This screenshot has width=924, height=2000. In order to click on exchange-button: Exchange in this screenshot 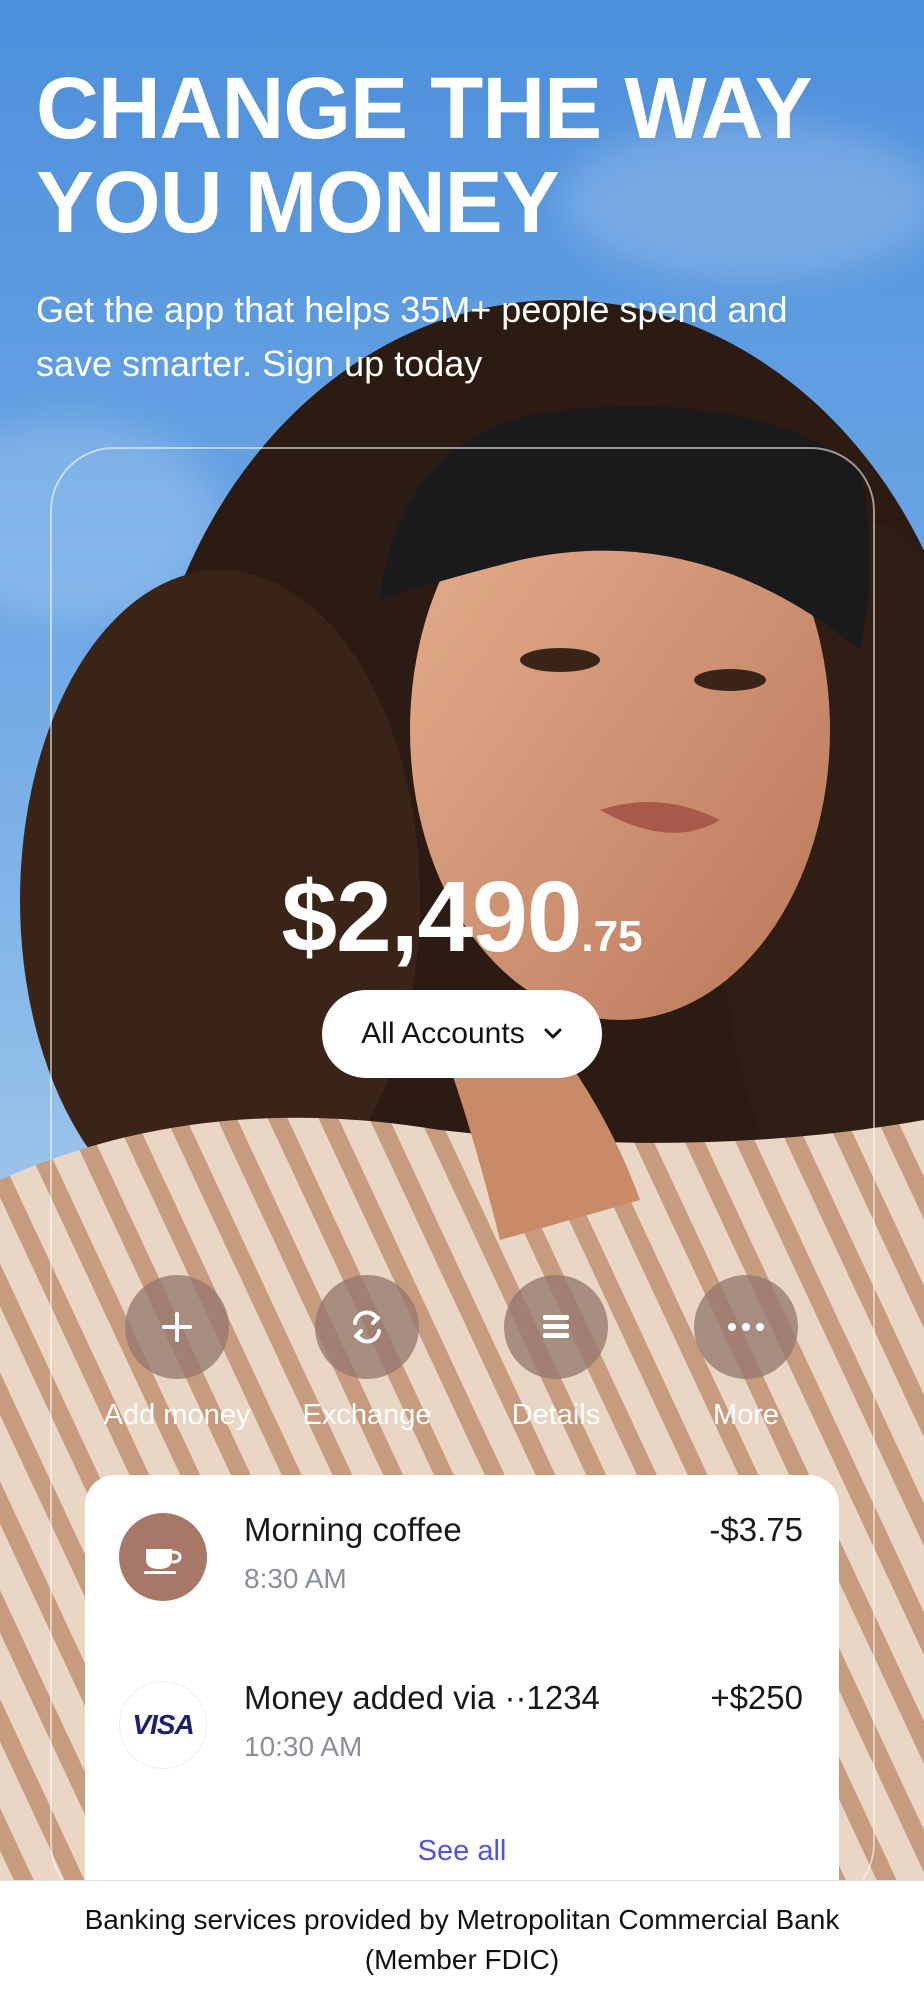, I will do `click(367, 1353)`.